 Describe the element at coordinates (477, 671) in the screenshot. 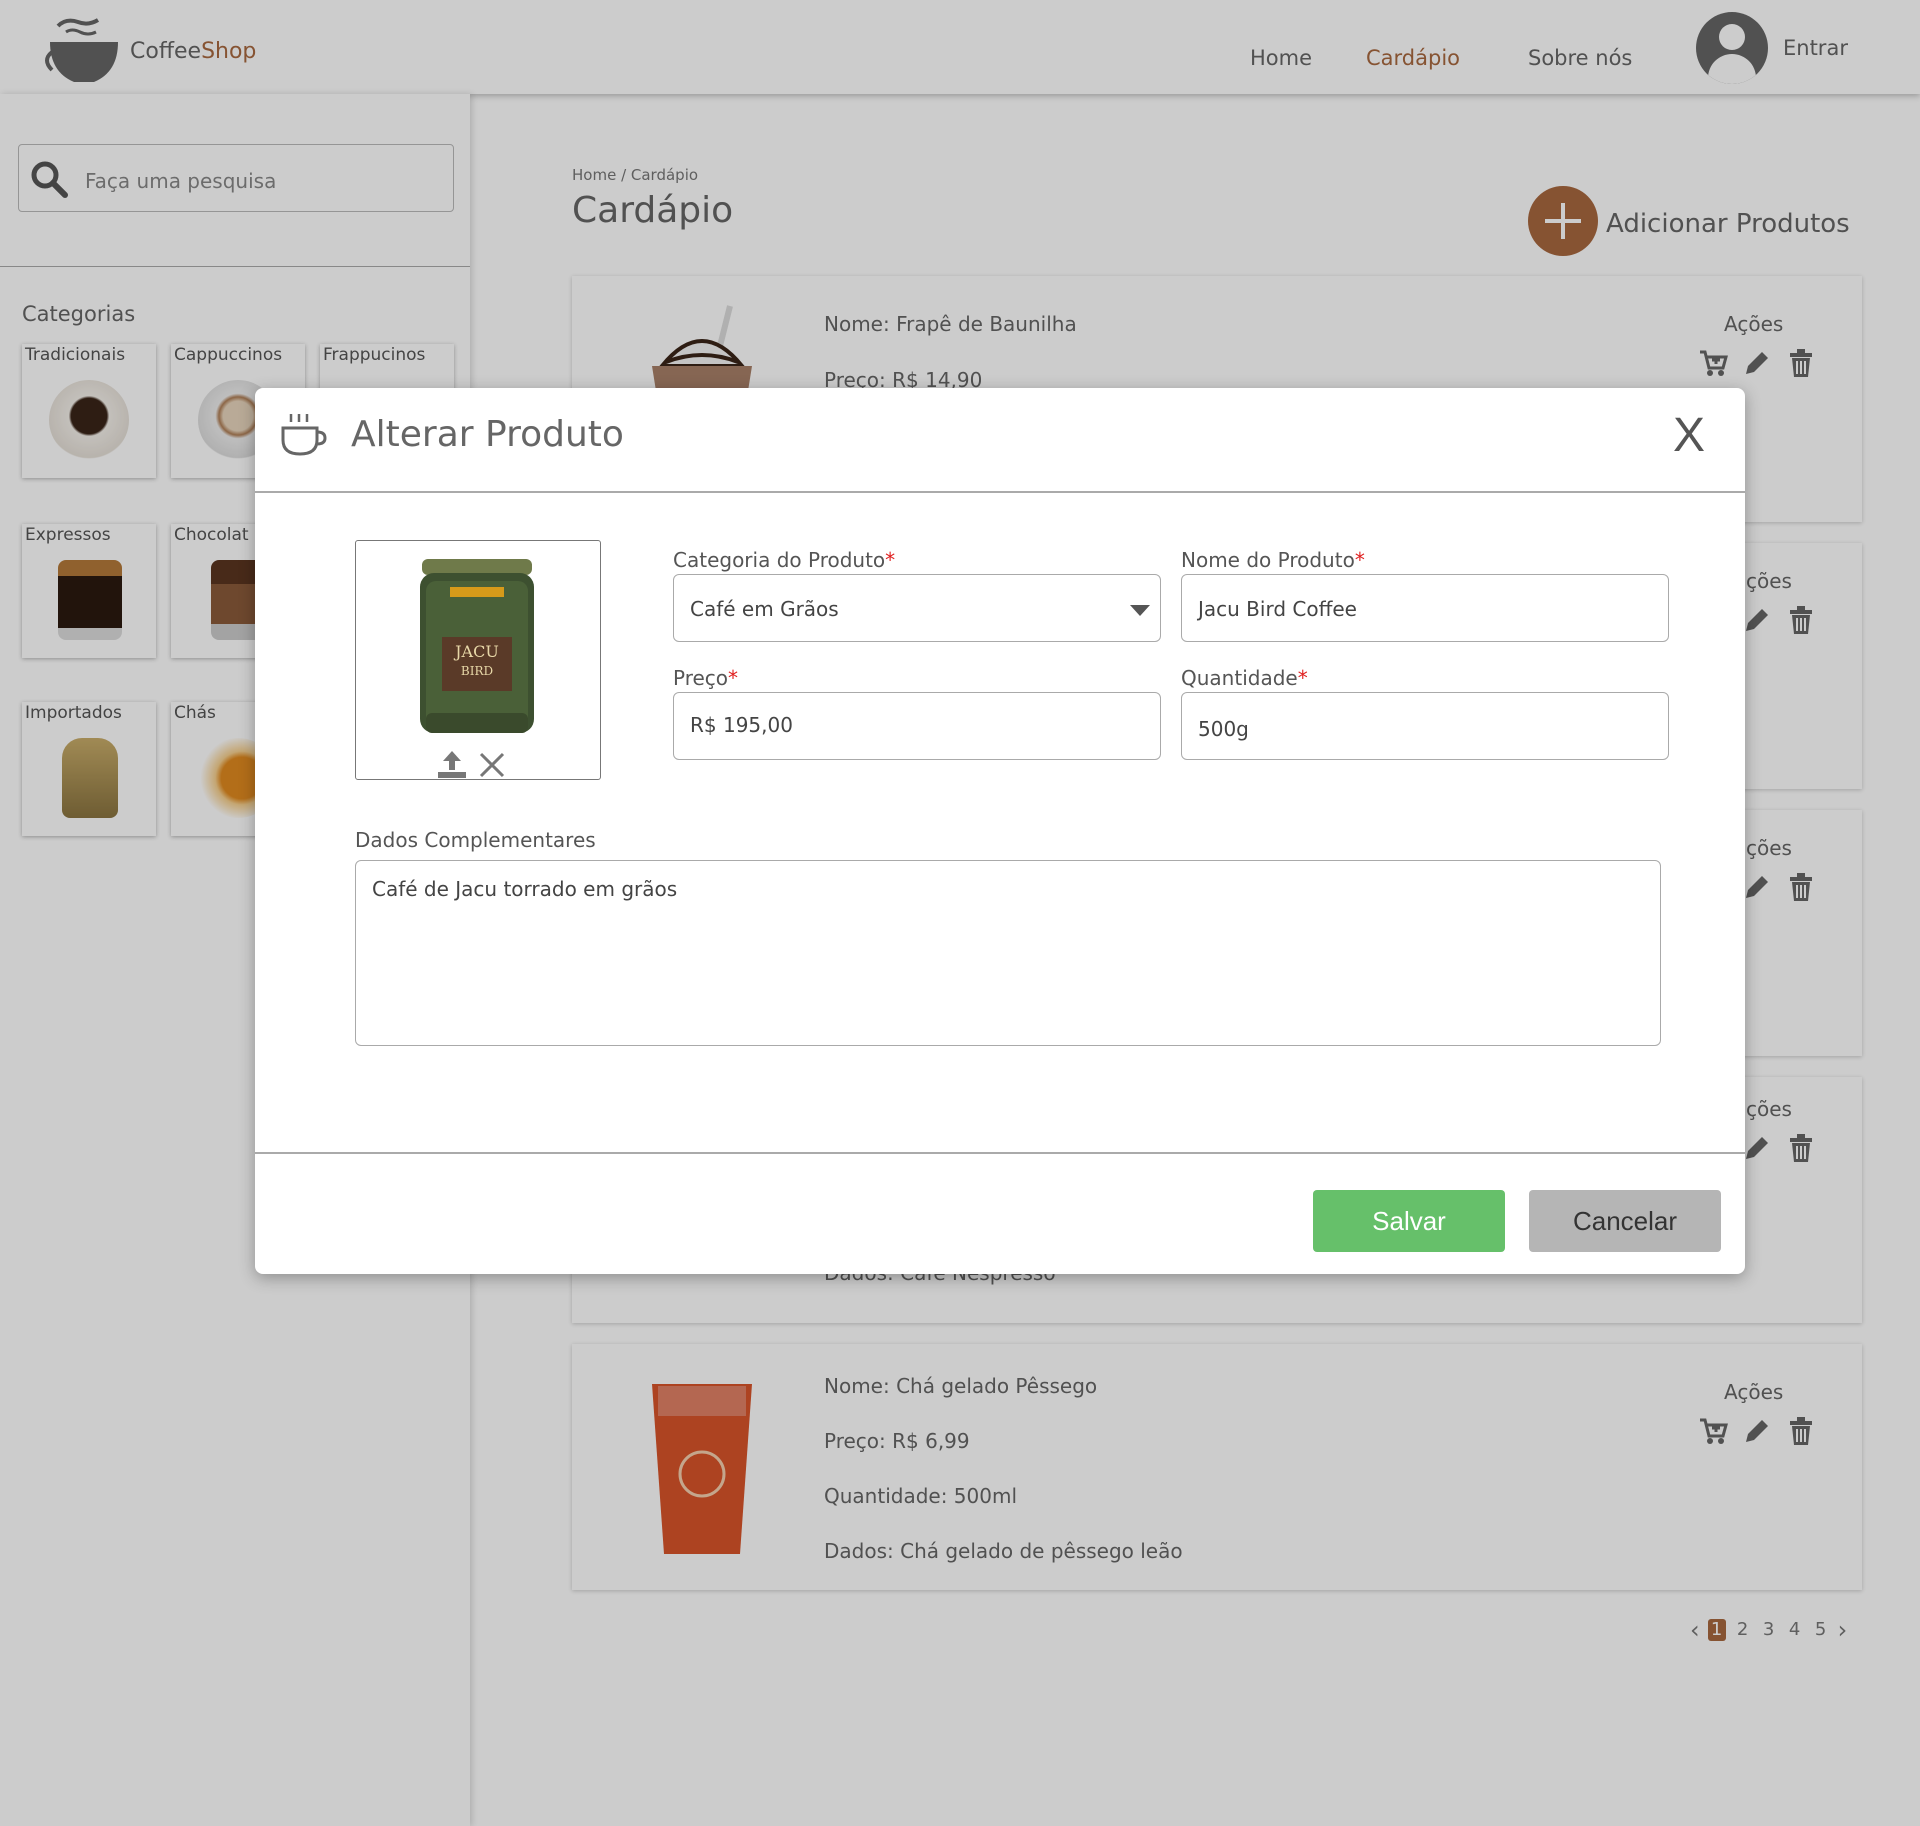

I see `can-brand-line2: BIRD` at that location.